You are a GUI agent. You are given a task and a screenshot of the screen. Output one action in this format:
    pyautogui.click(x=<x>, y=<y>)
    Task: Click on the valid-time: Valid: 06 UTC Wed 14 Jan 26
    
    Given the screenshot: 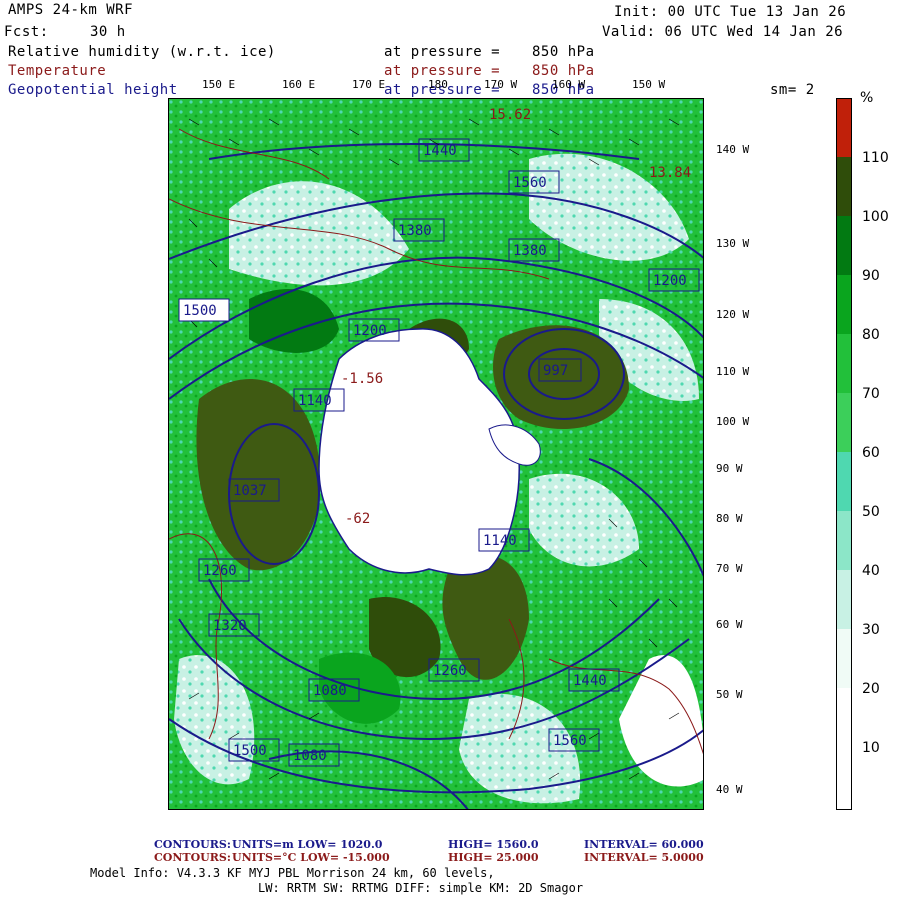 What is the action you would take?
    pyautogui.click(x=723, y=32)
    